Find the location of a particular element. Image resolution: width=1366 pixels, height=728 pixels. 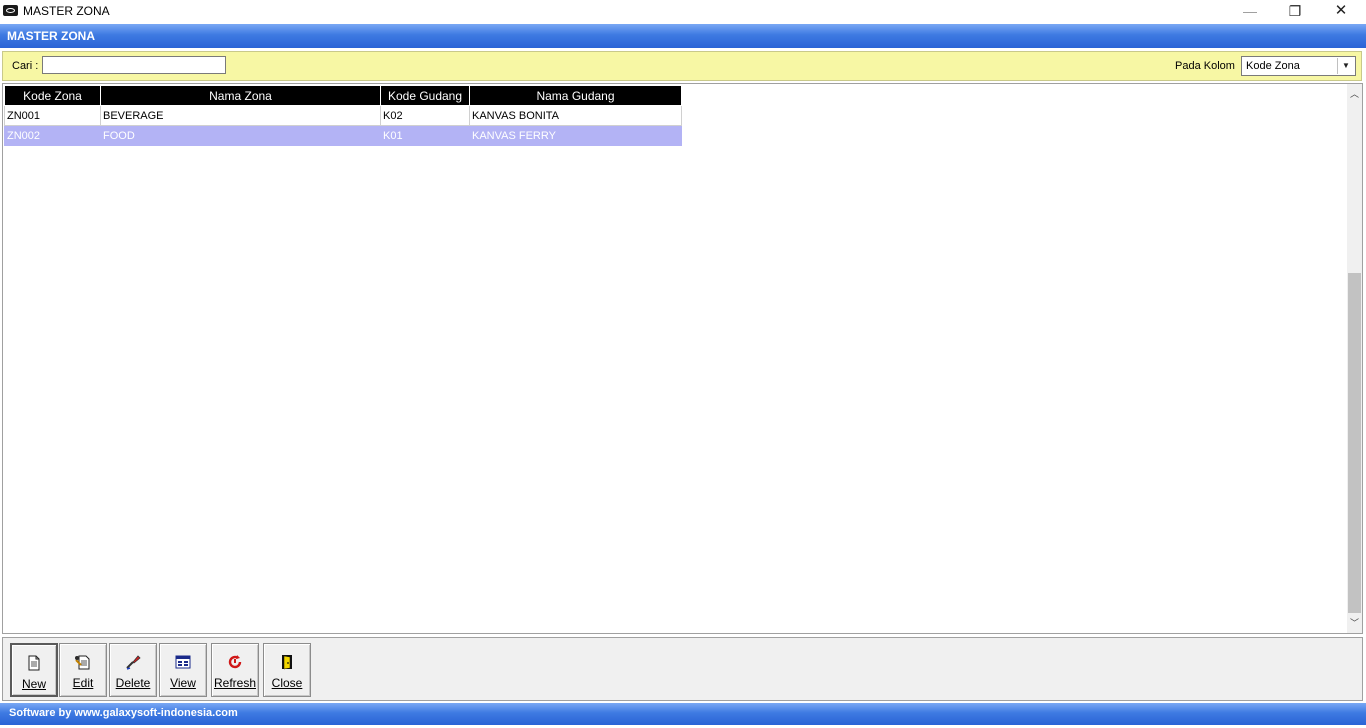

view-window-icon is located at coordinates (183, 662).